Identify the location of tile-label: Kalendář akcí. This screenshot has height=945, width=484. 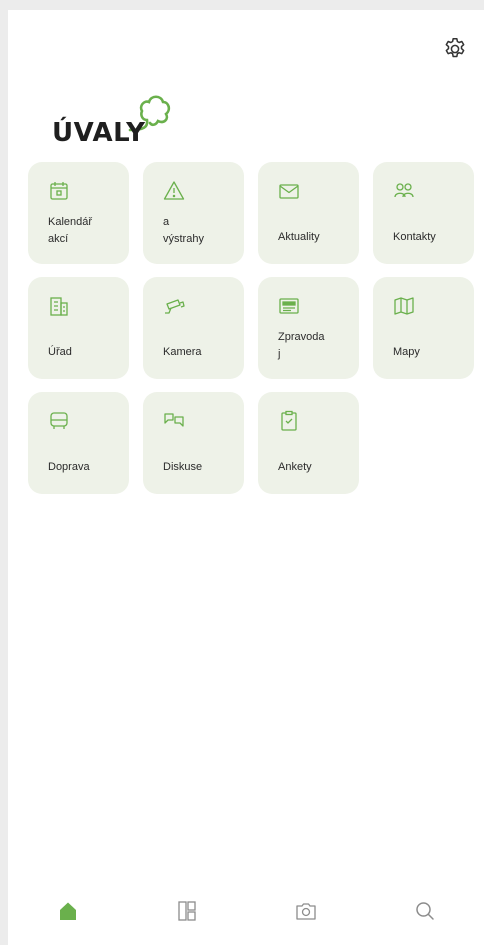
(70, 230).